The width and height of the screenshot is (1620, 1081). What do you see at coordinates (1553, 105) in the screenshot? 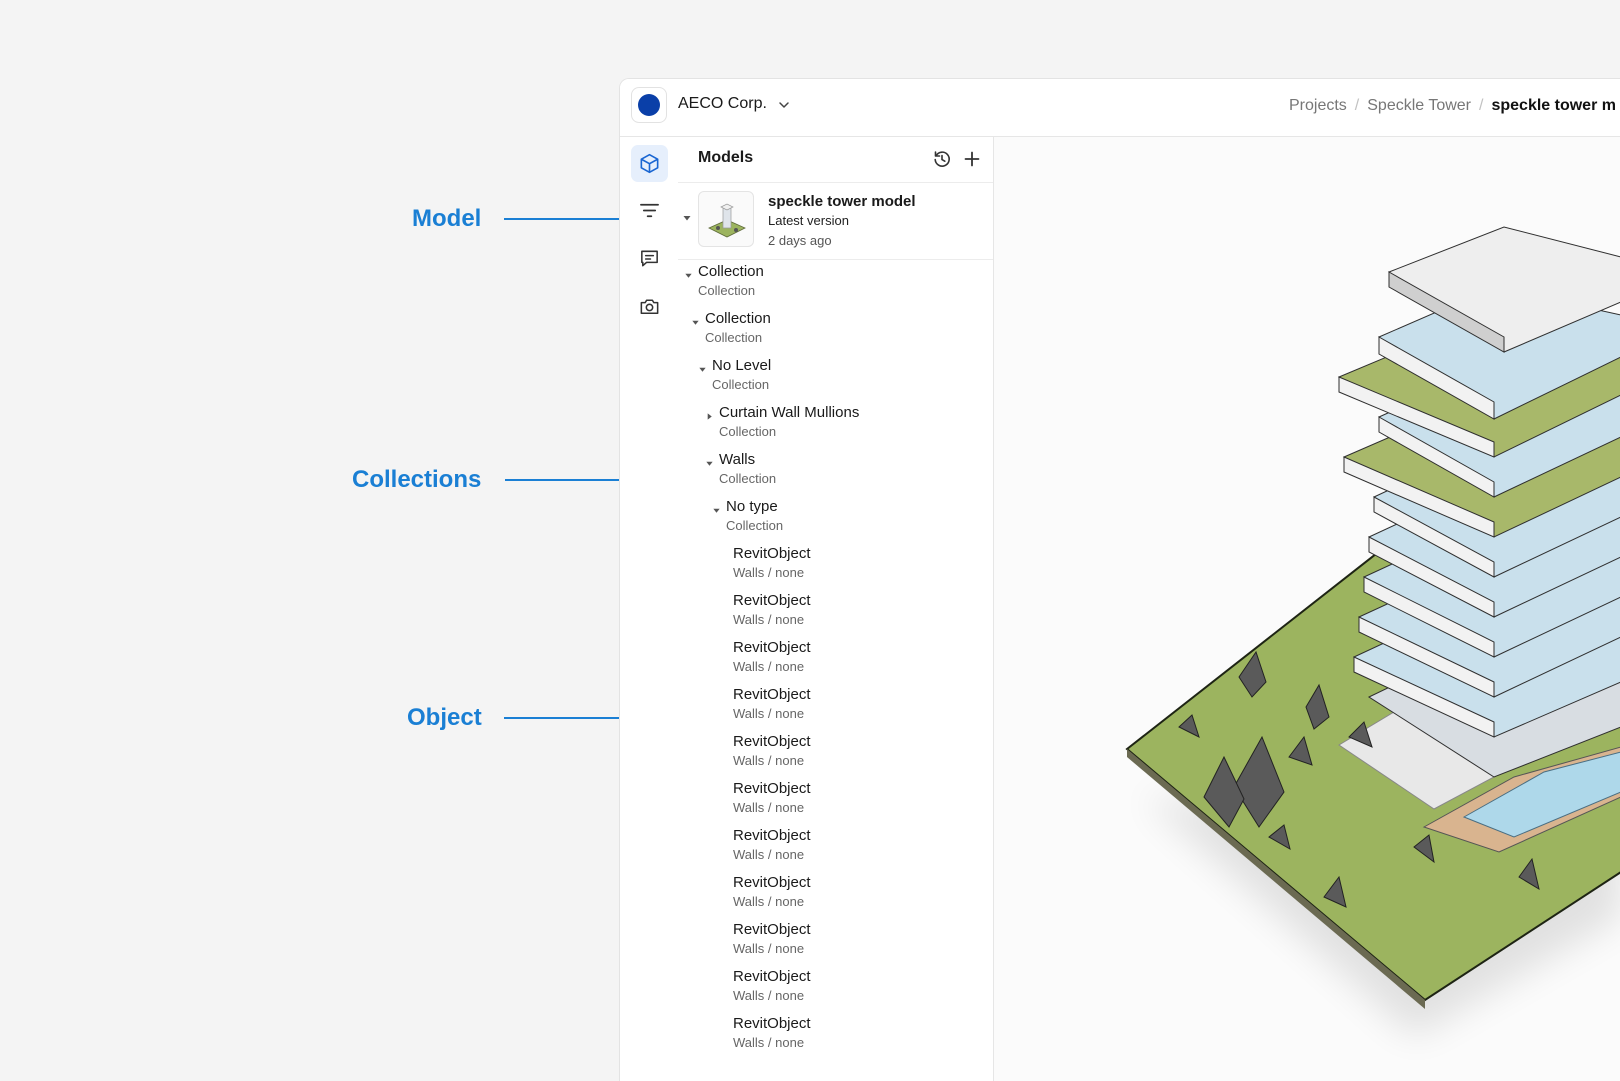
I see `breadcrumb-model: speckle tower m` at bounding box center [1553, 105].